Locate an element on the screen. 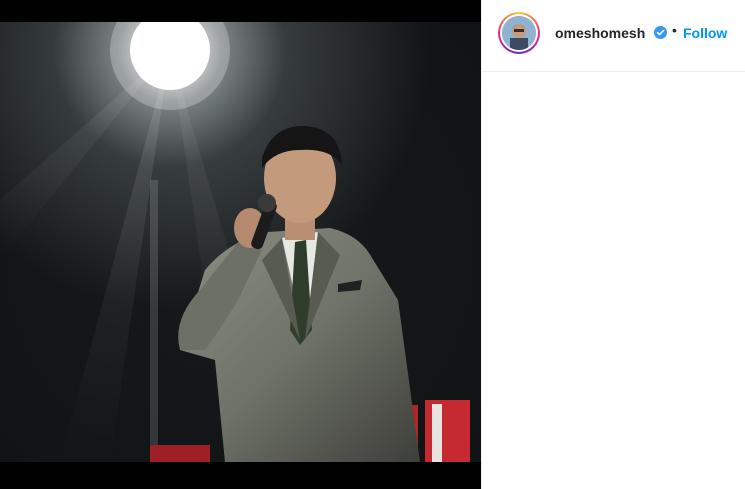 The image size is (745, 489). avatar-photo is located at coordinates (519, 33).